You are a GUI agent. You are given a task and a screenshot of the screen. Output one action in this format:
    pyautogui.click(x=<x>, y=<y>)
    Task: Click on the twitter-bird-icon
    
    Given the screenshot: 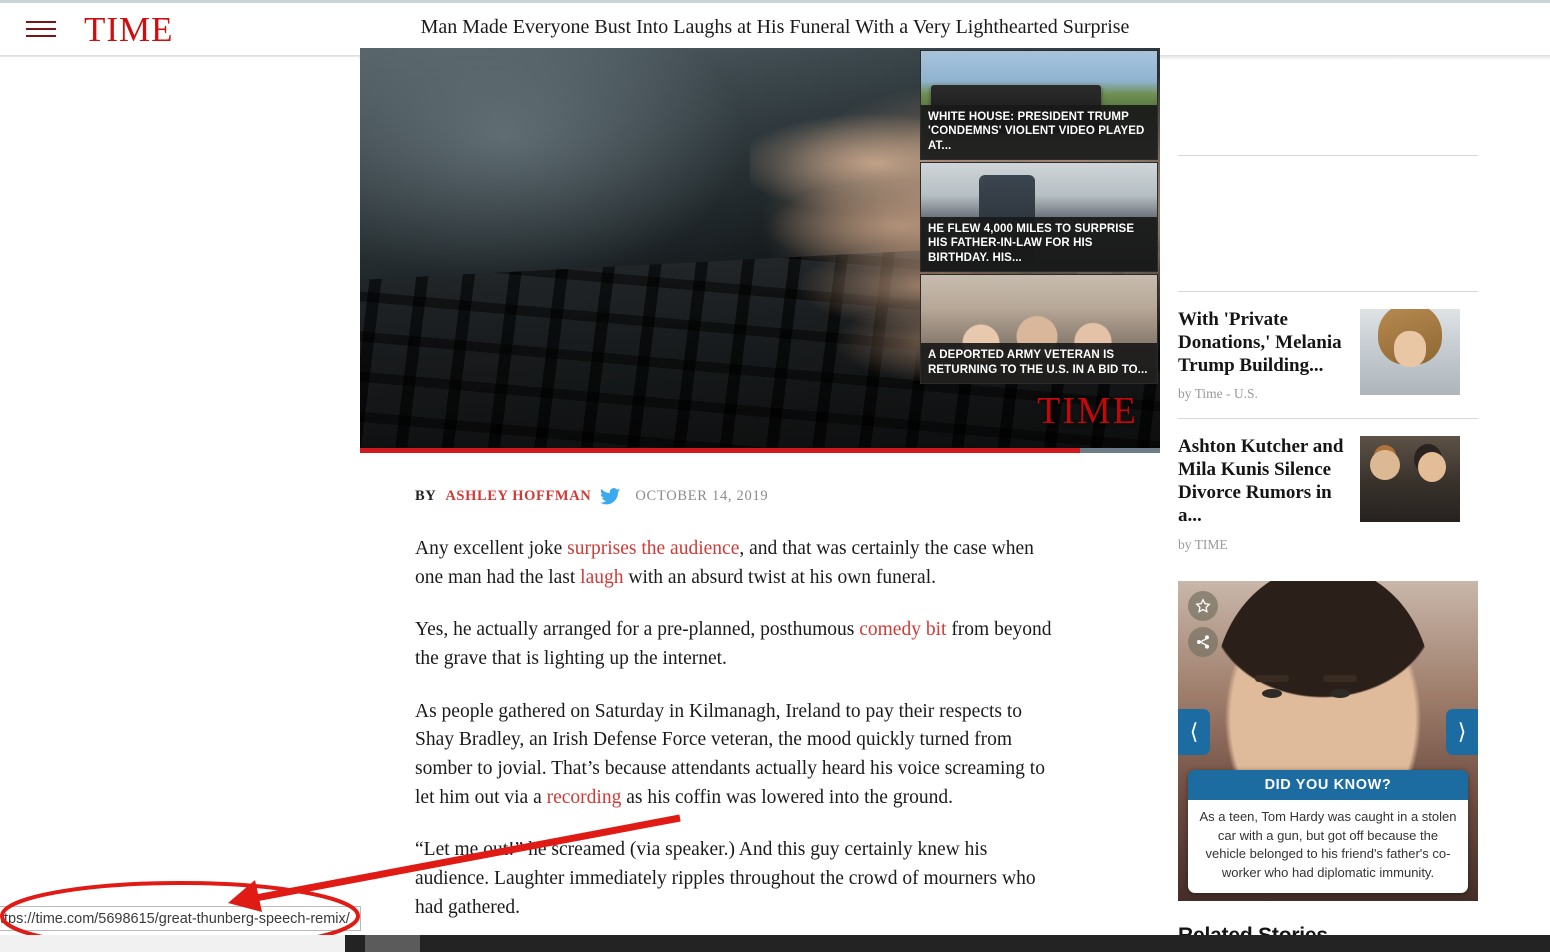 What is the action you would take?
    pyautogui.click(x=610, y=496)
    